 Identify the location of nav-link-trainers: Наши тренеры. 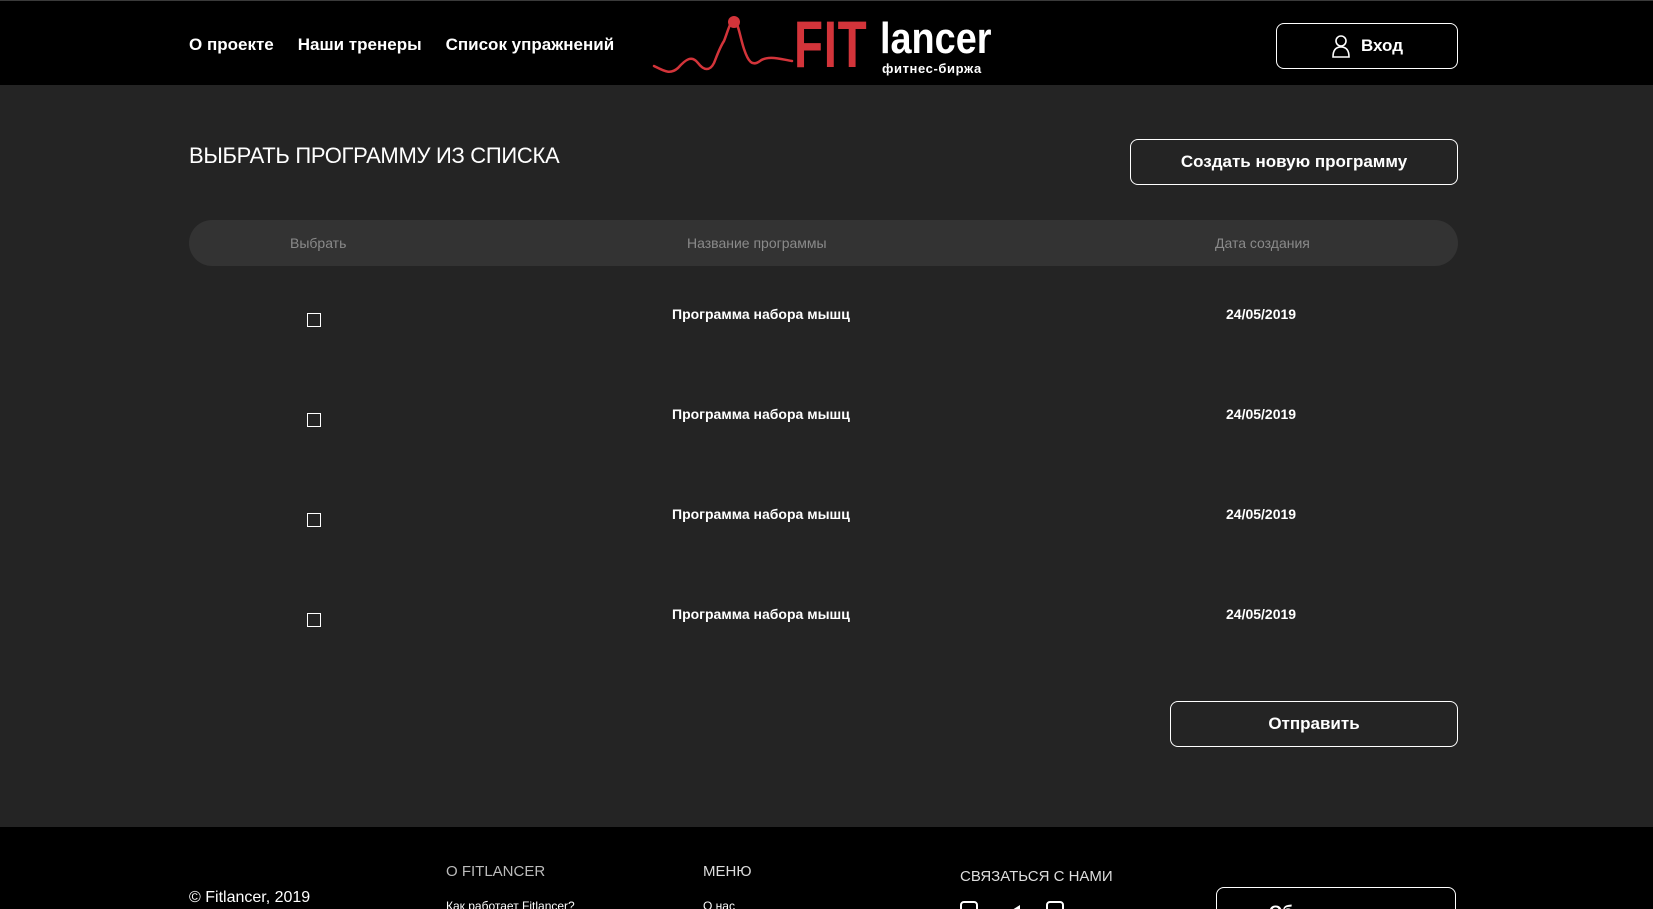
(360, 45).